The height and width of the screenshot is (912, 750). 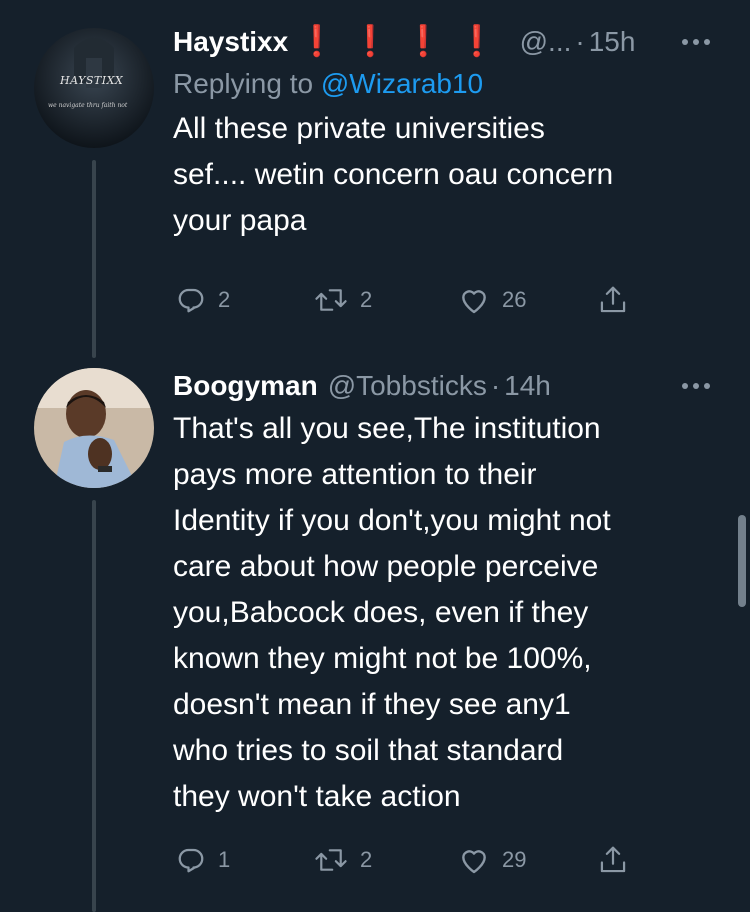 What do you see at coordinates (230, 42) in the screenshot?
I see `display-name: Haystixx` at bounding box center [230, 42].